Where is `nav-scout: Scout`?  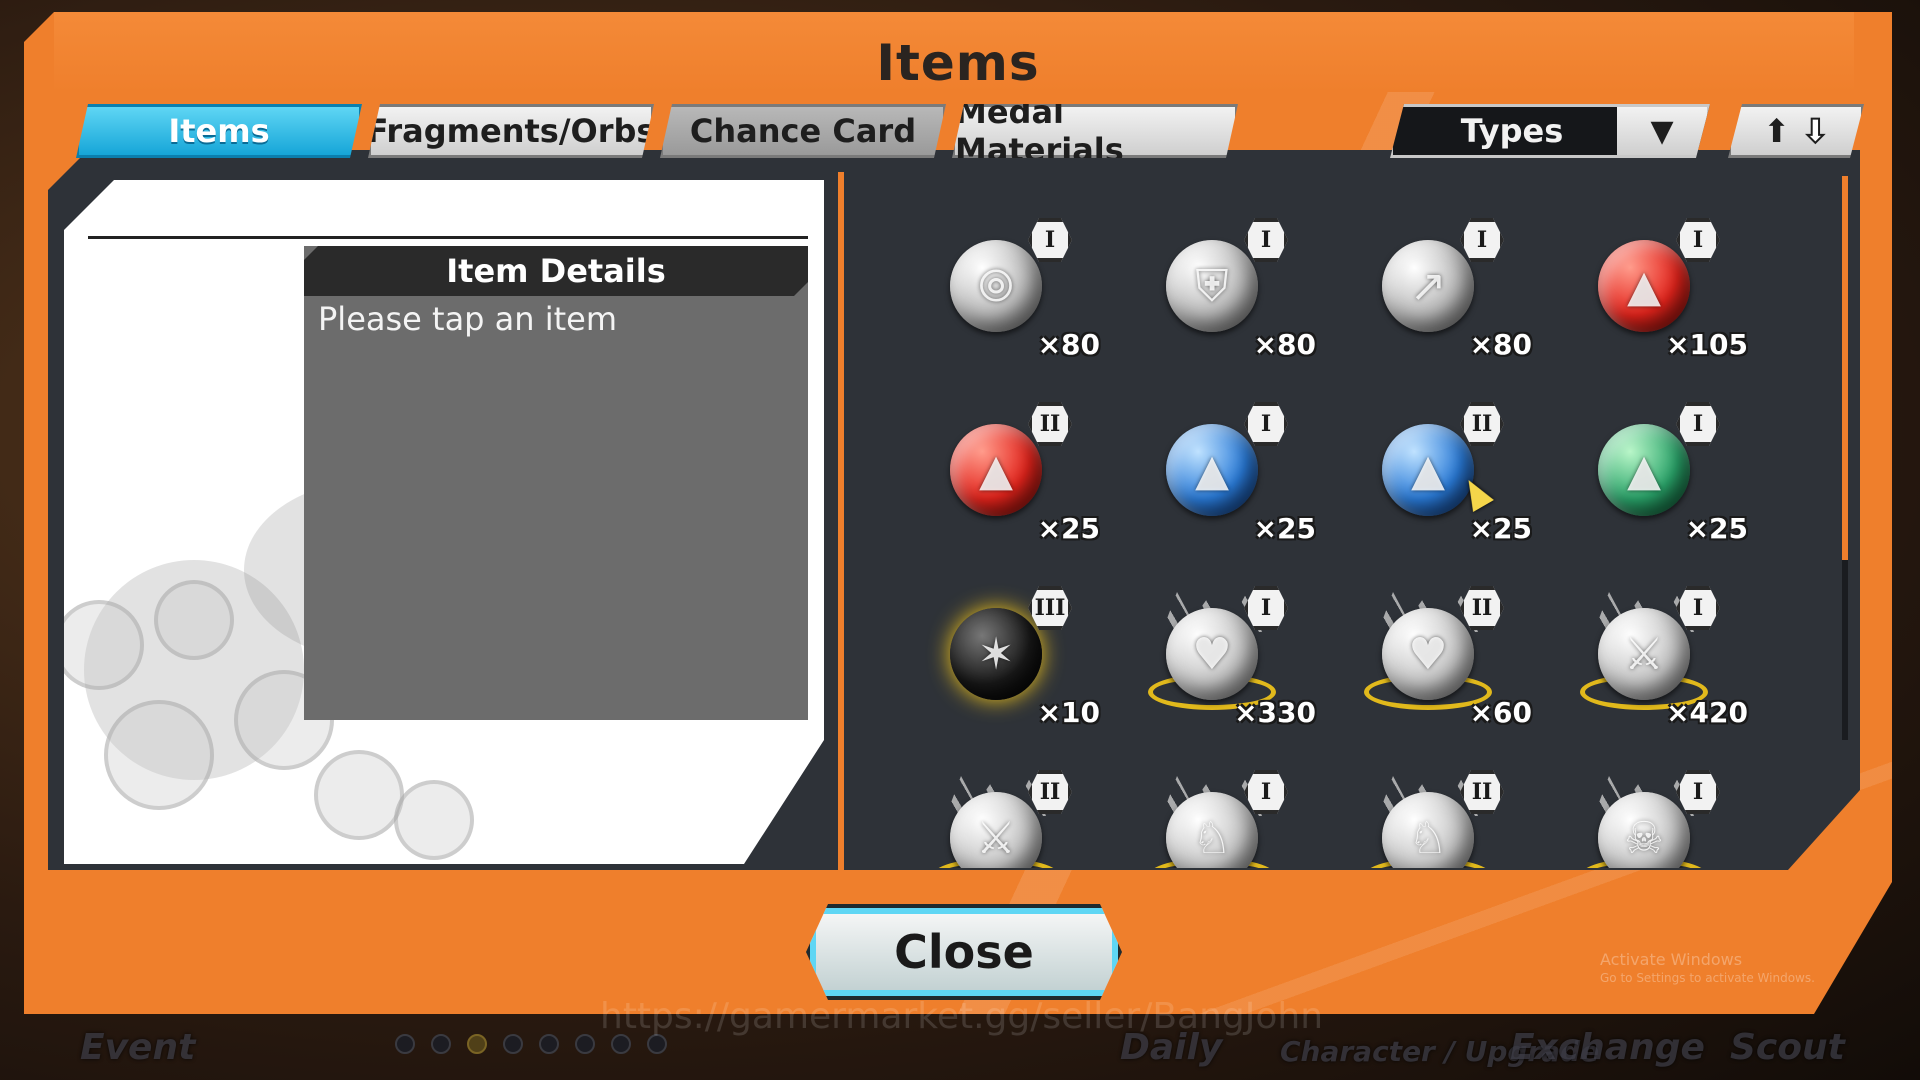
nav-scout: Scout is located at coordinates (1787, 1047).